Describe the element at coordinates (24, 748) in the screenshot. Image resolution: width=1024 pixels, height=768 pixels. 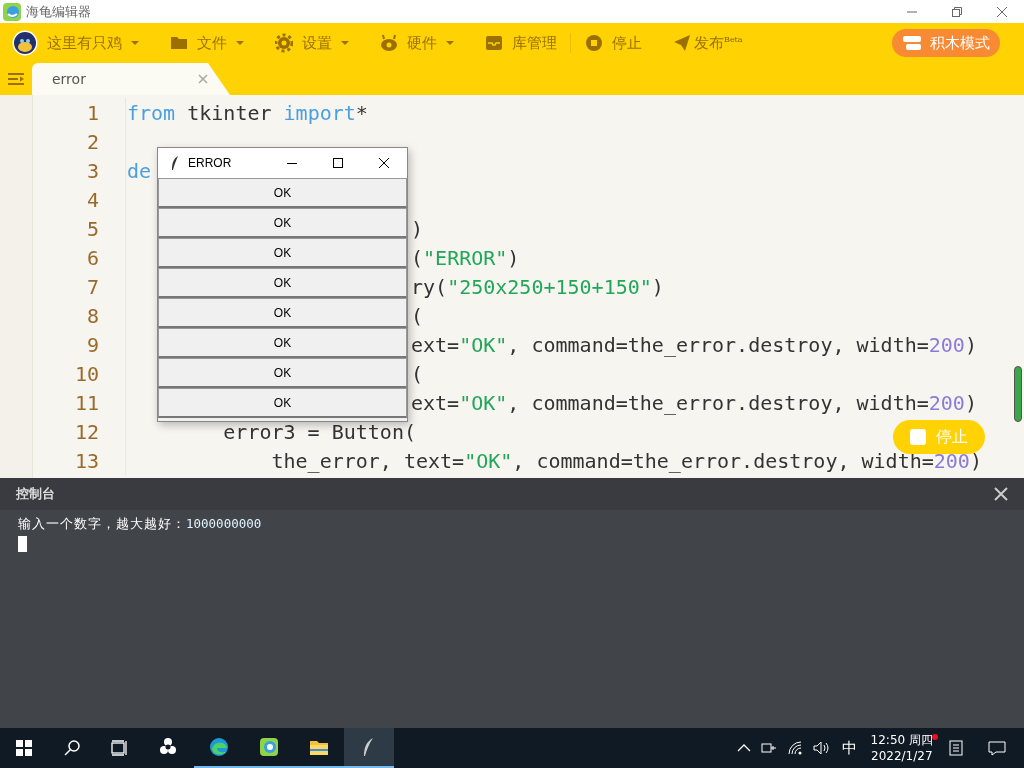
I see `windows-start-icon` at that location.